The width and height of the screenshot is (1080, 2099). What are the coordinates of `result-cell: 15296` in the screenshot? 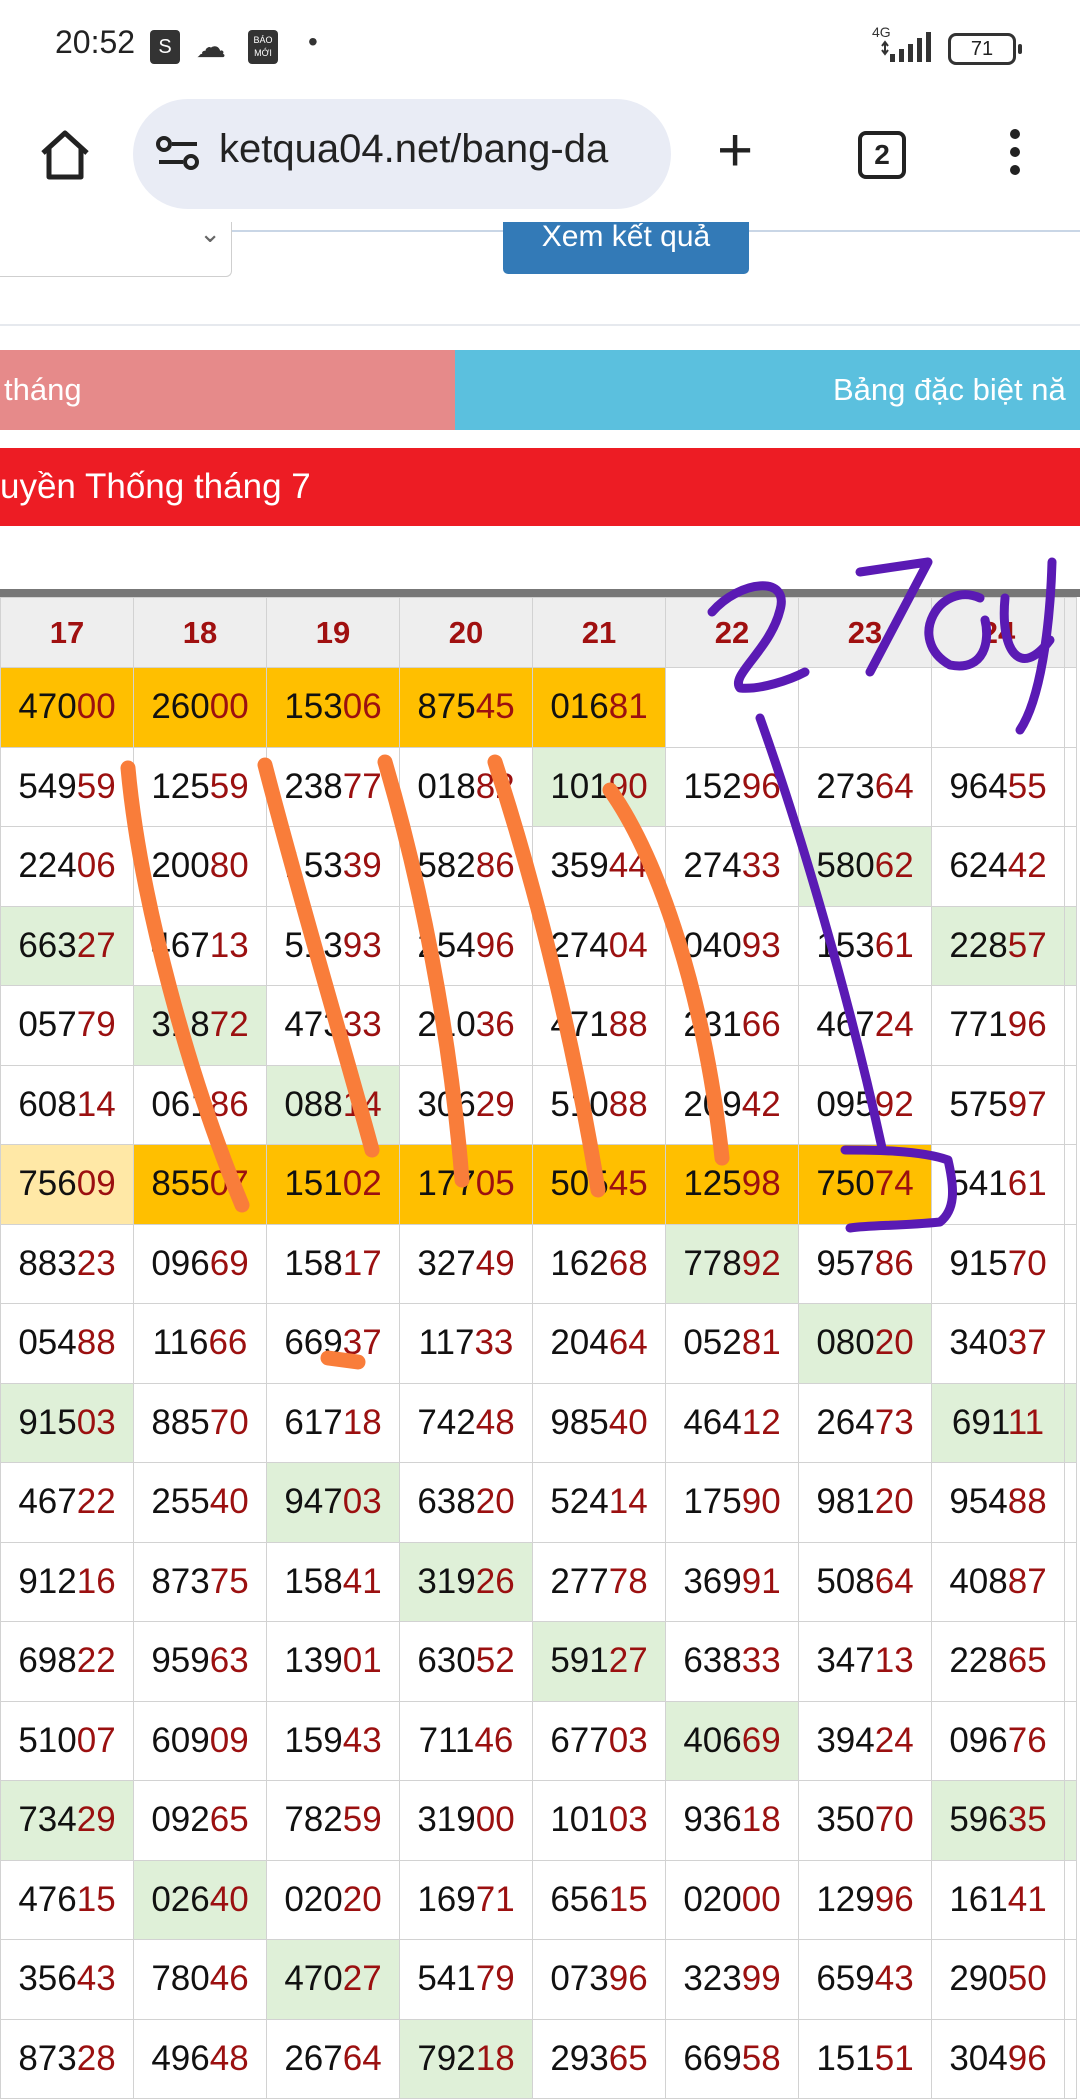 It's located at (732, 786).